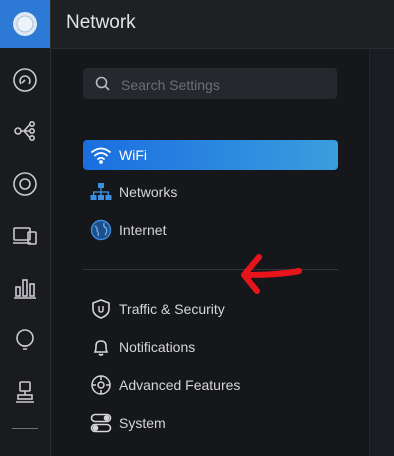 The width and height of the screenshot is (394, 456). Describe the element at coordinates (25, 236) in the screenshot. I see `clients-icon` at that location.